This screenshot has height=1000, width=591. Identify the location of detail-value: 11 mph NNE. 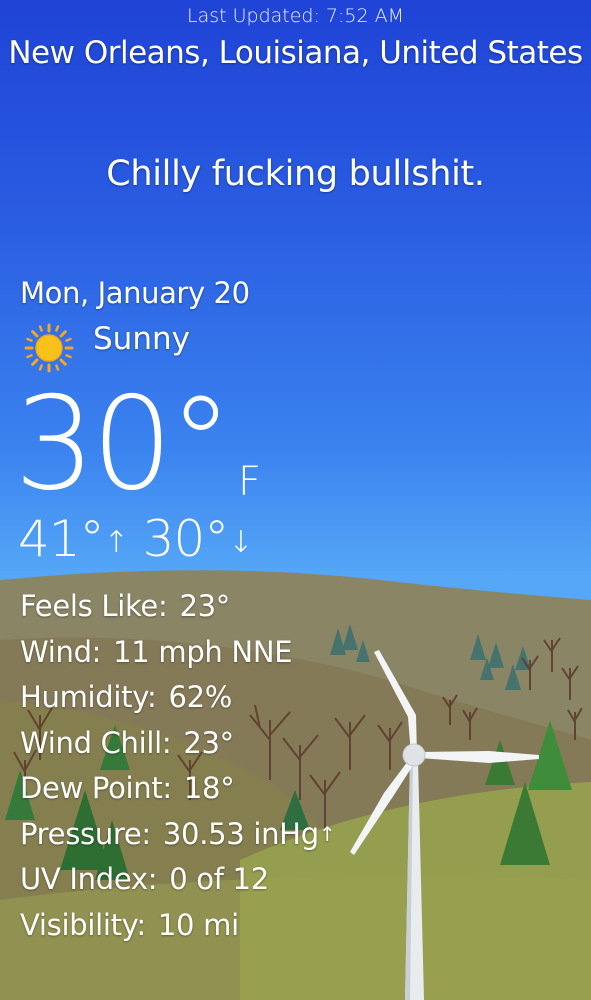
(203, 651).